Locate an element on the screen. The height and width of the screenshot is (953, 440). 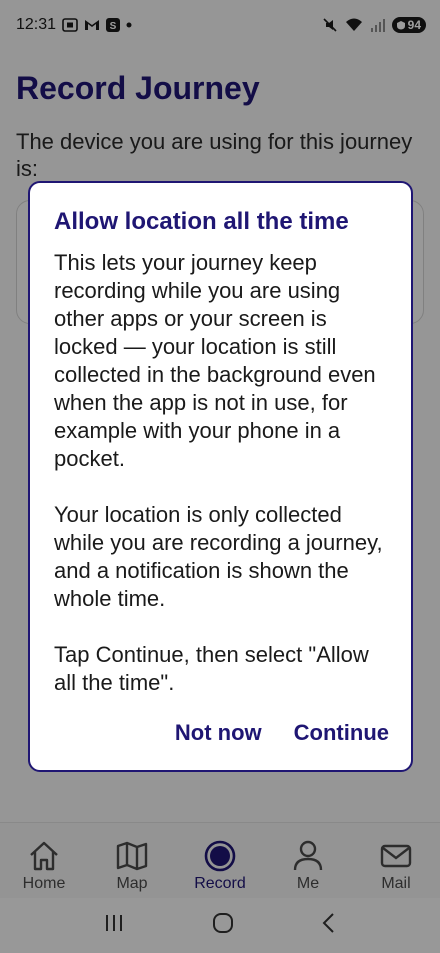
continue-button: Continue is located at coordinates (341, 733).